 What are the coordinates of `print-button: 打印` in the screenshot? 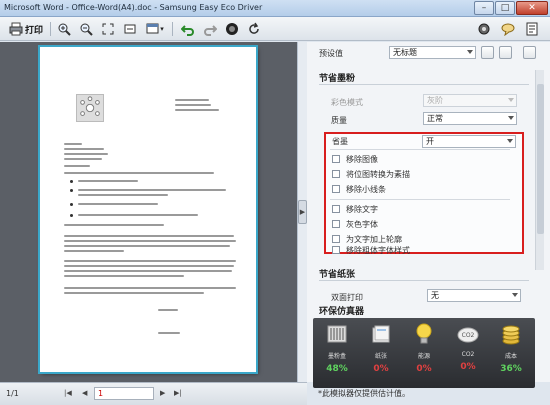 It's located at (26, 29).